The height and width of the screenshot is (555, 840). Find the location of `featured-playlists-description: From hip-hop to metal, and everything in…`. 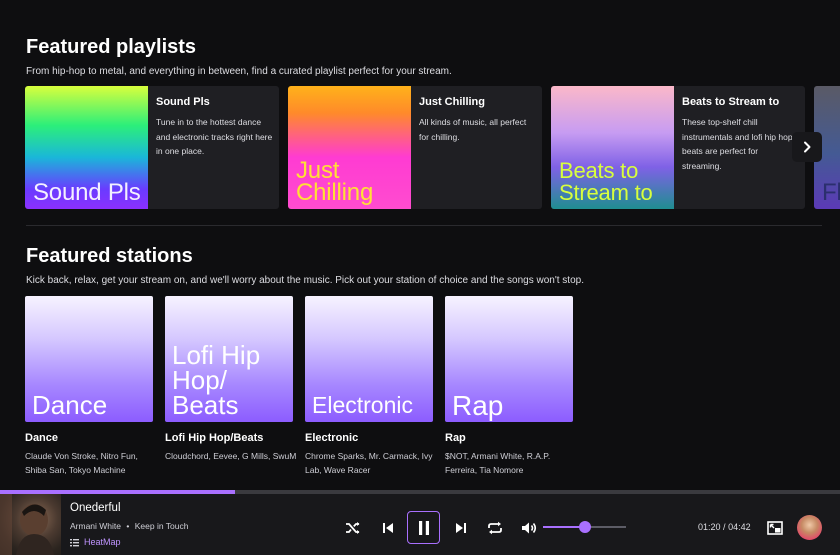

featured-playlists-description: From hip-hop to metal, and everything in… is located at coordinates (239, 71).